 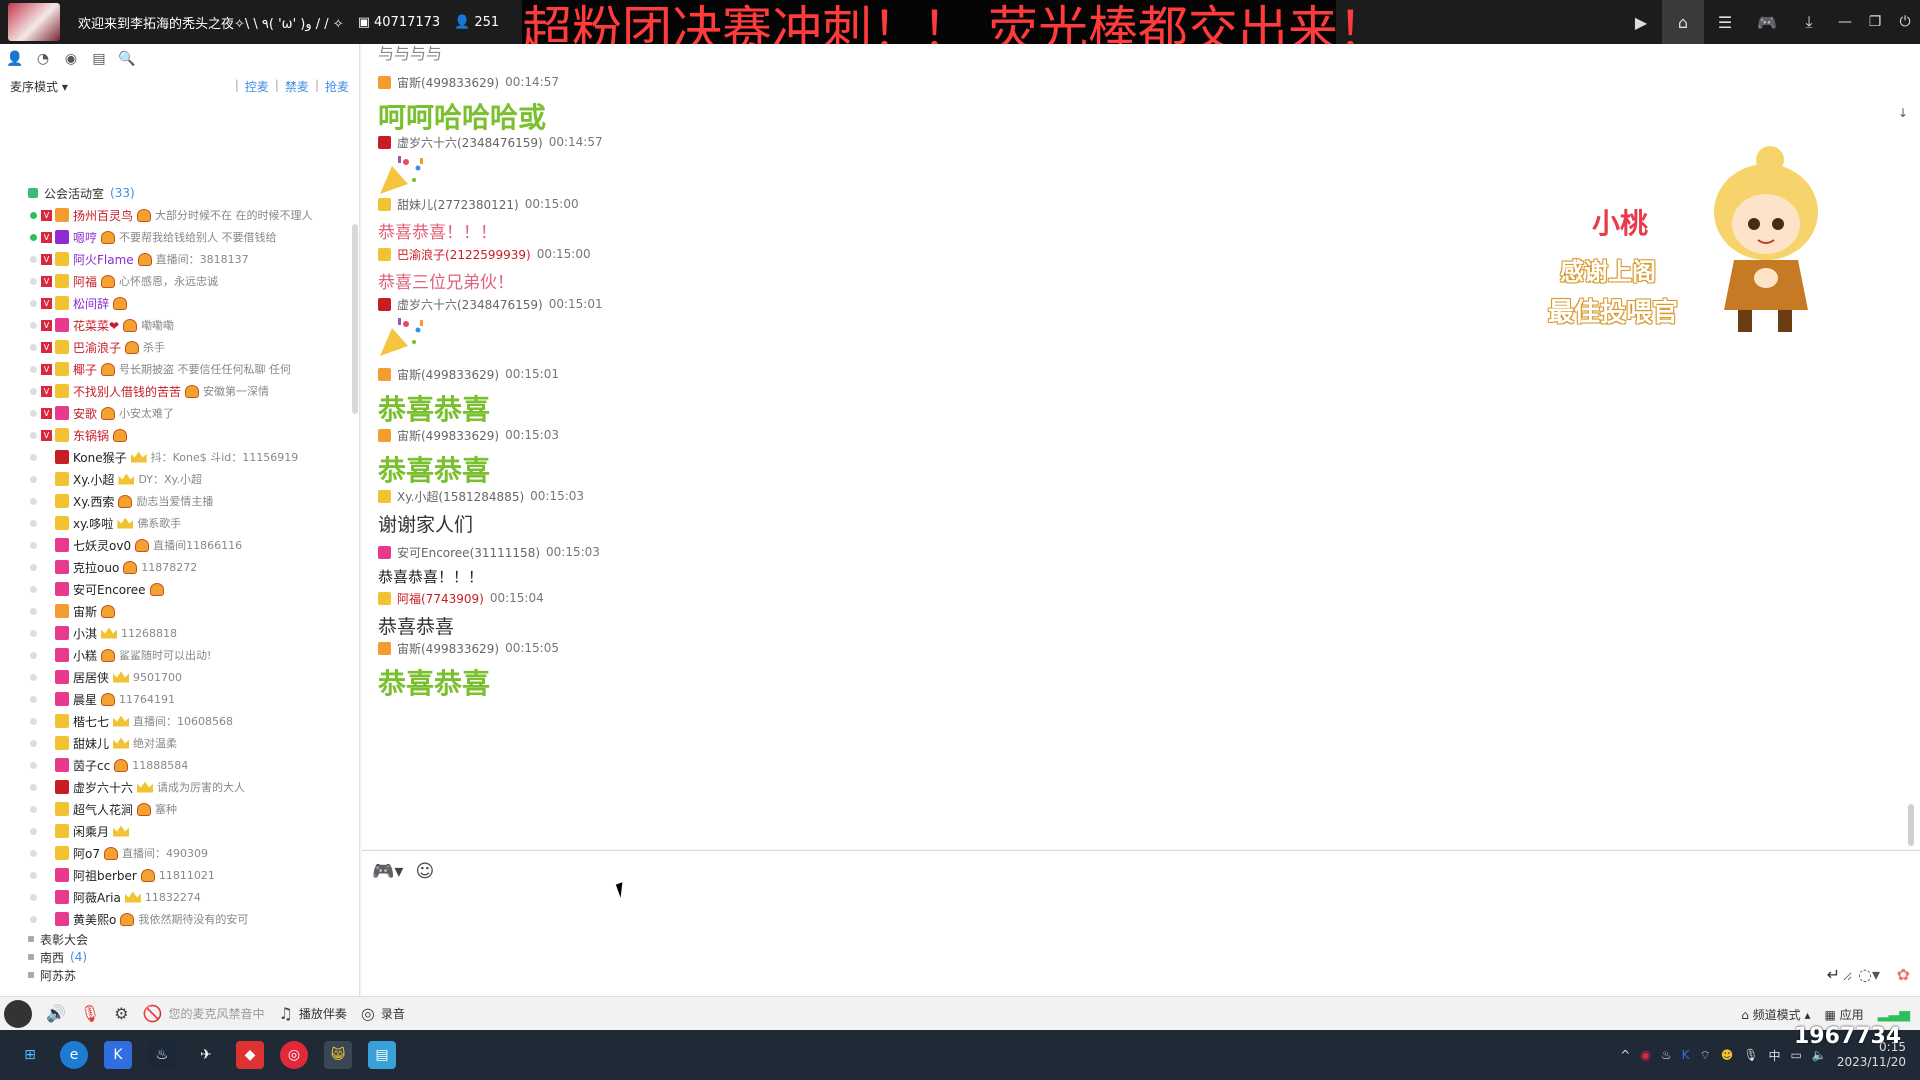 I want to click on apps-button: ▦ 应用, so click(x=1844, y=1014).